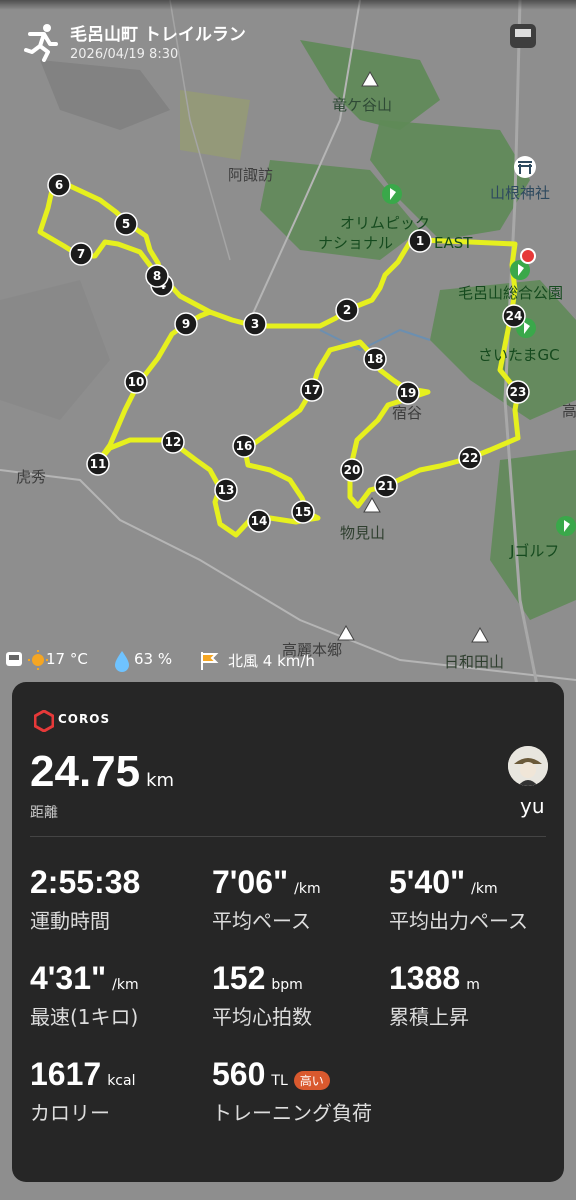 Image resolution: width=576 pixels, height=1200 pixels. I want to click on km-marker-label: 20, so click(352, 470).